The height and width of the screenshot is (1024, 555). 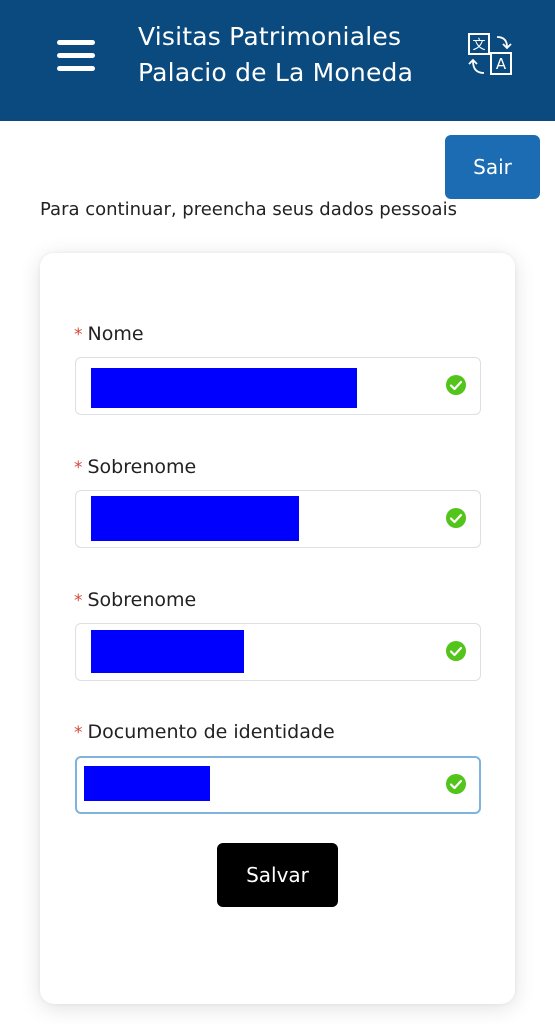 I want to click on field-label-text: Documento de identidade, so click(x=211, y=732).